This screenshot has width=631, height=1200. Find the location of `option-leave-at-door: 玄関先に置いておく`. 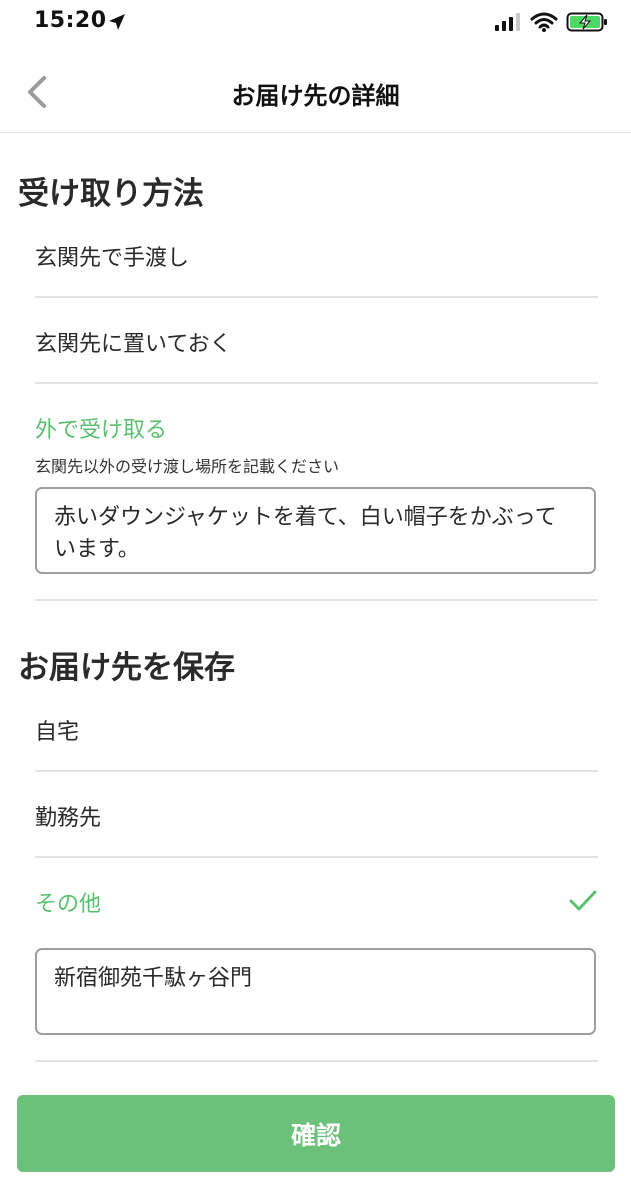

option-leave-at-door: 玄関先に置いておく is located at coordinates (316, 341).